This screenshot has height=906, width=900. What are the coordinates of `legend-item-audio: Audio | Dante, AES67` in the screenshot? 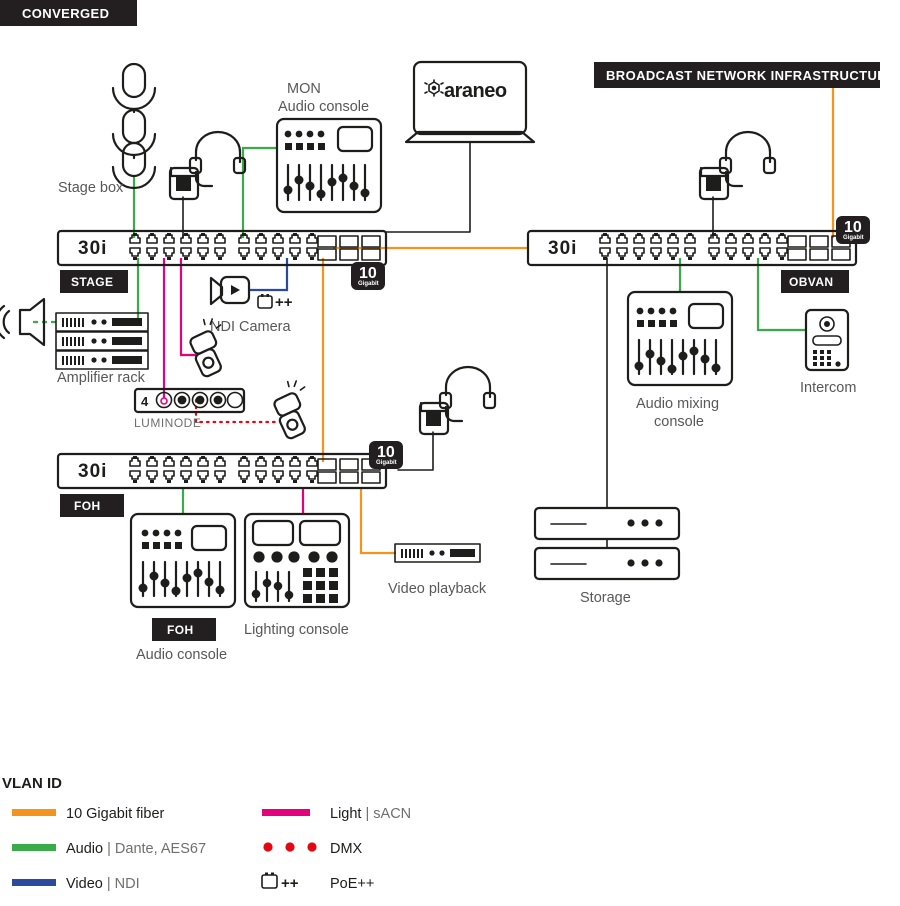 It's located at (109, 849).